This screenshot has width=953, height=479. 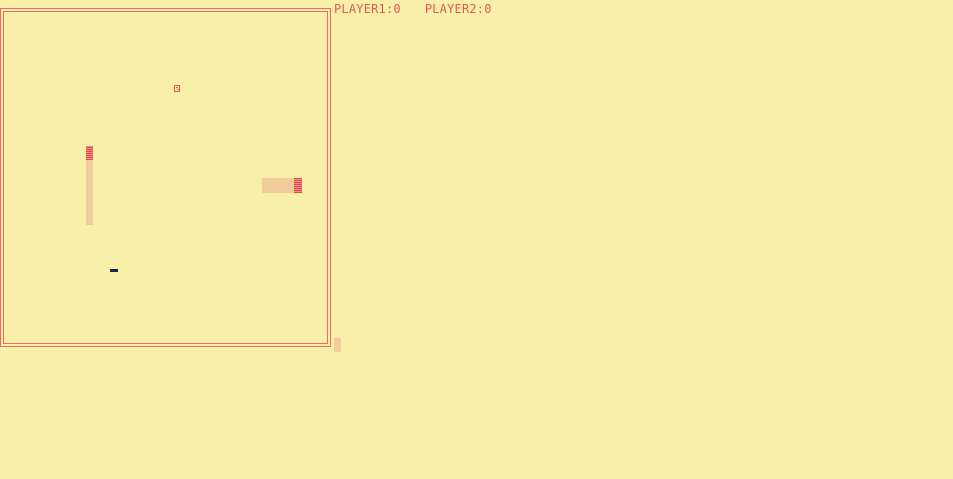 I want to click on snake1-body, so click(x=89, y=192).